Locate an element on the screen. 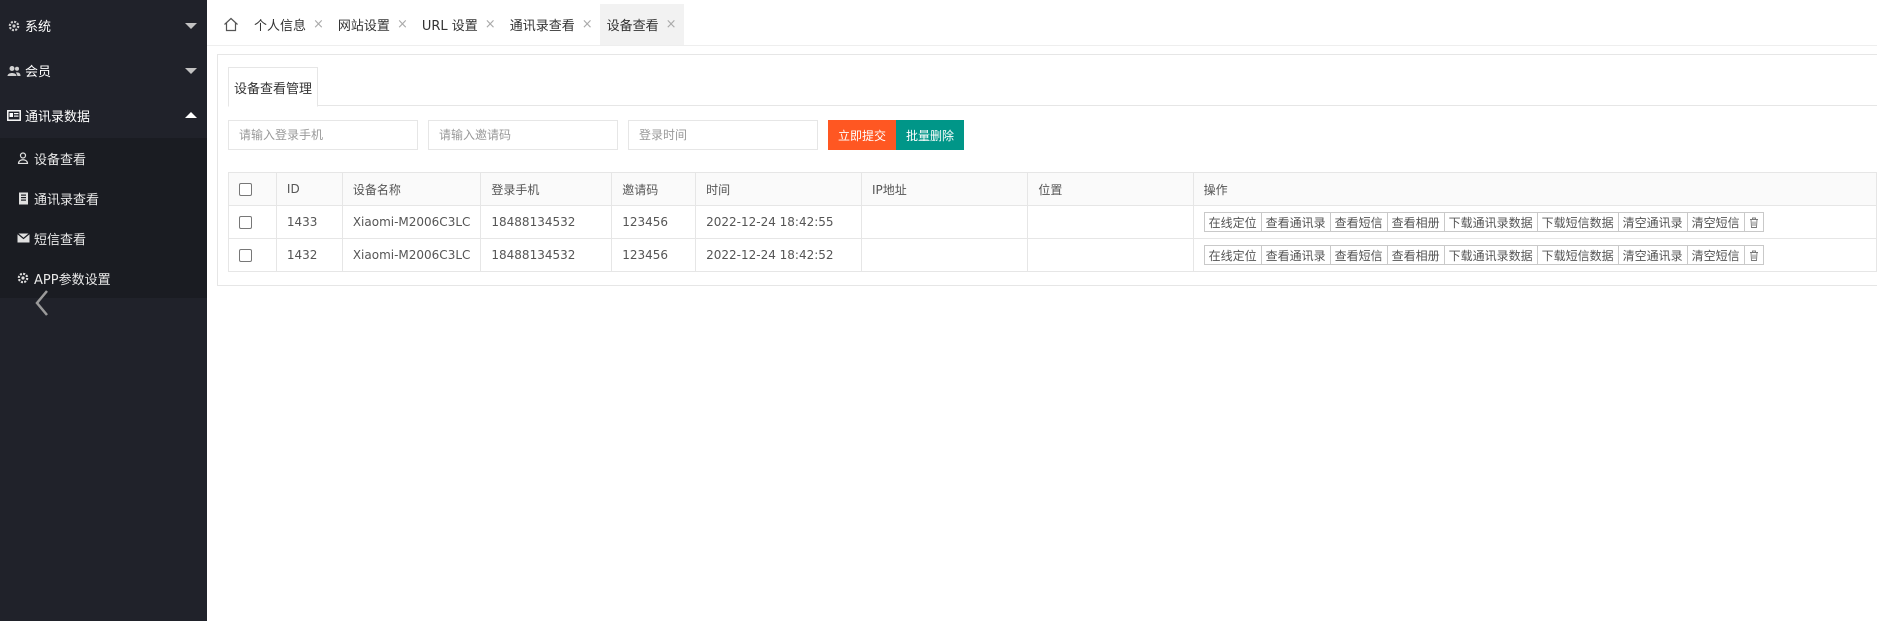 This screenshot has height=621, width=1877. sidebar-collapse-button is located at coordinates (42, 303).